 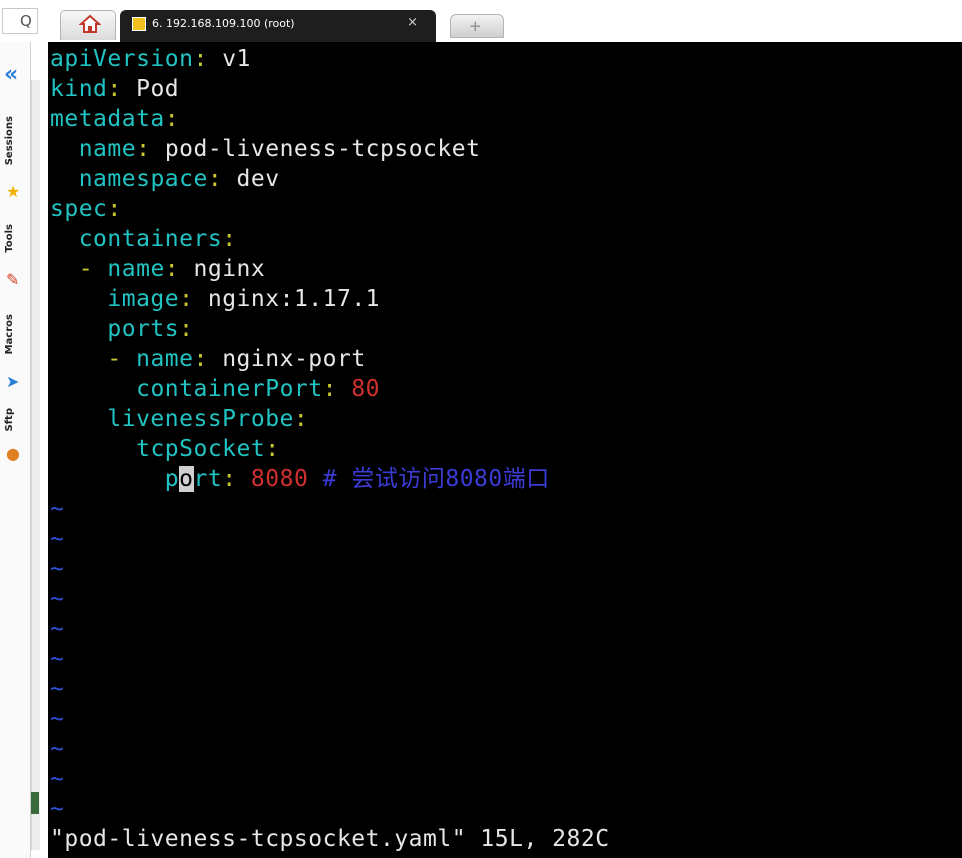 I want to click on sidebar-item-sessions: Sessions ★, so click(x=15, y=157).